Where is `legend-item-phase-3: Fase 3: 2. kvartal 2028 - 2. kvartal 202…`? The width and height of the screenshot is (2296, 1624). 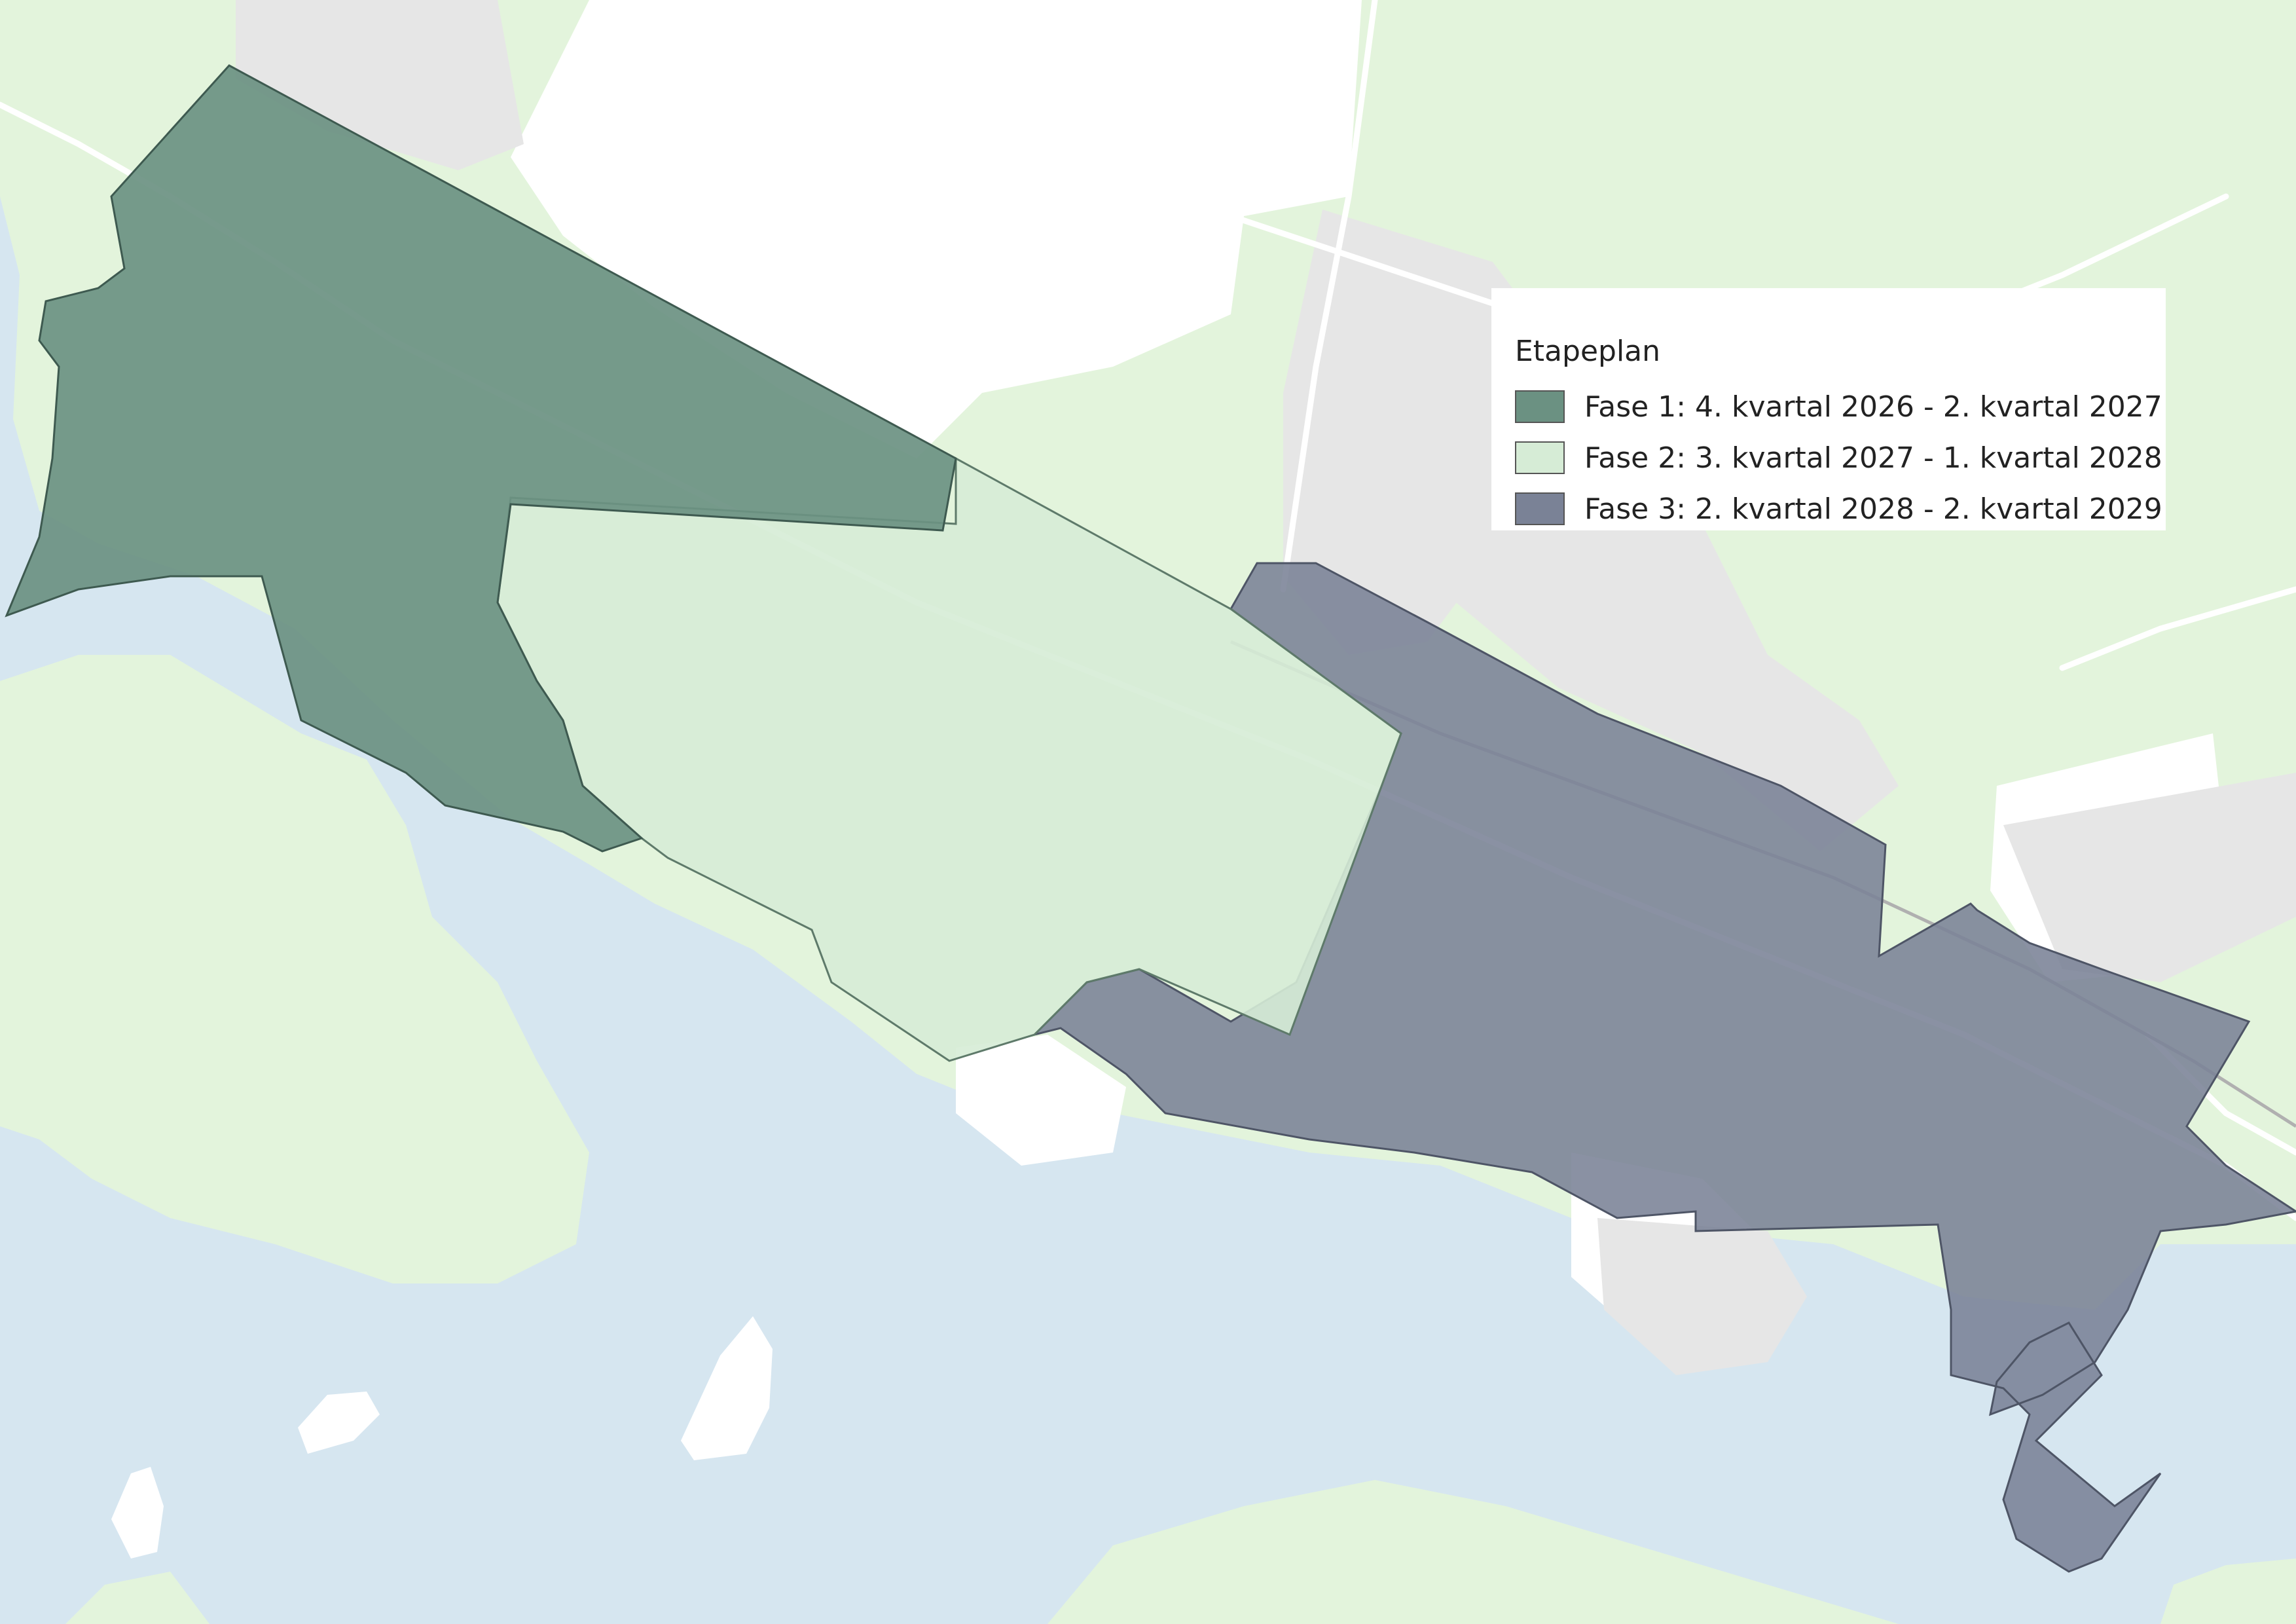 legend-item-phase-3: Fase 3: 2. kvartal 2028 - 2. kvartal 202… is located at coordinates (1840, 508).